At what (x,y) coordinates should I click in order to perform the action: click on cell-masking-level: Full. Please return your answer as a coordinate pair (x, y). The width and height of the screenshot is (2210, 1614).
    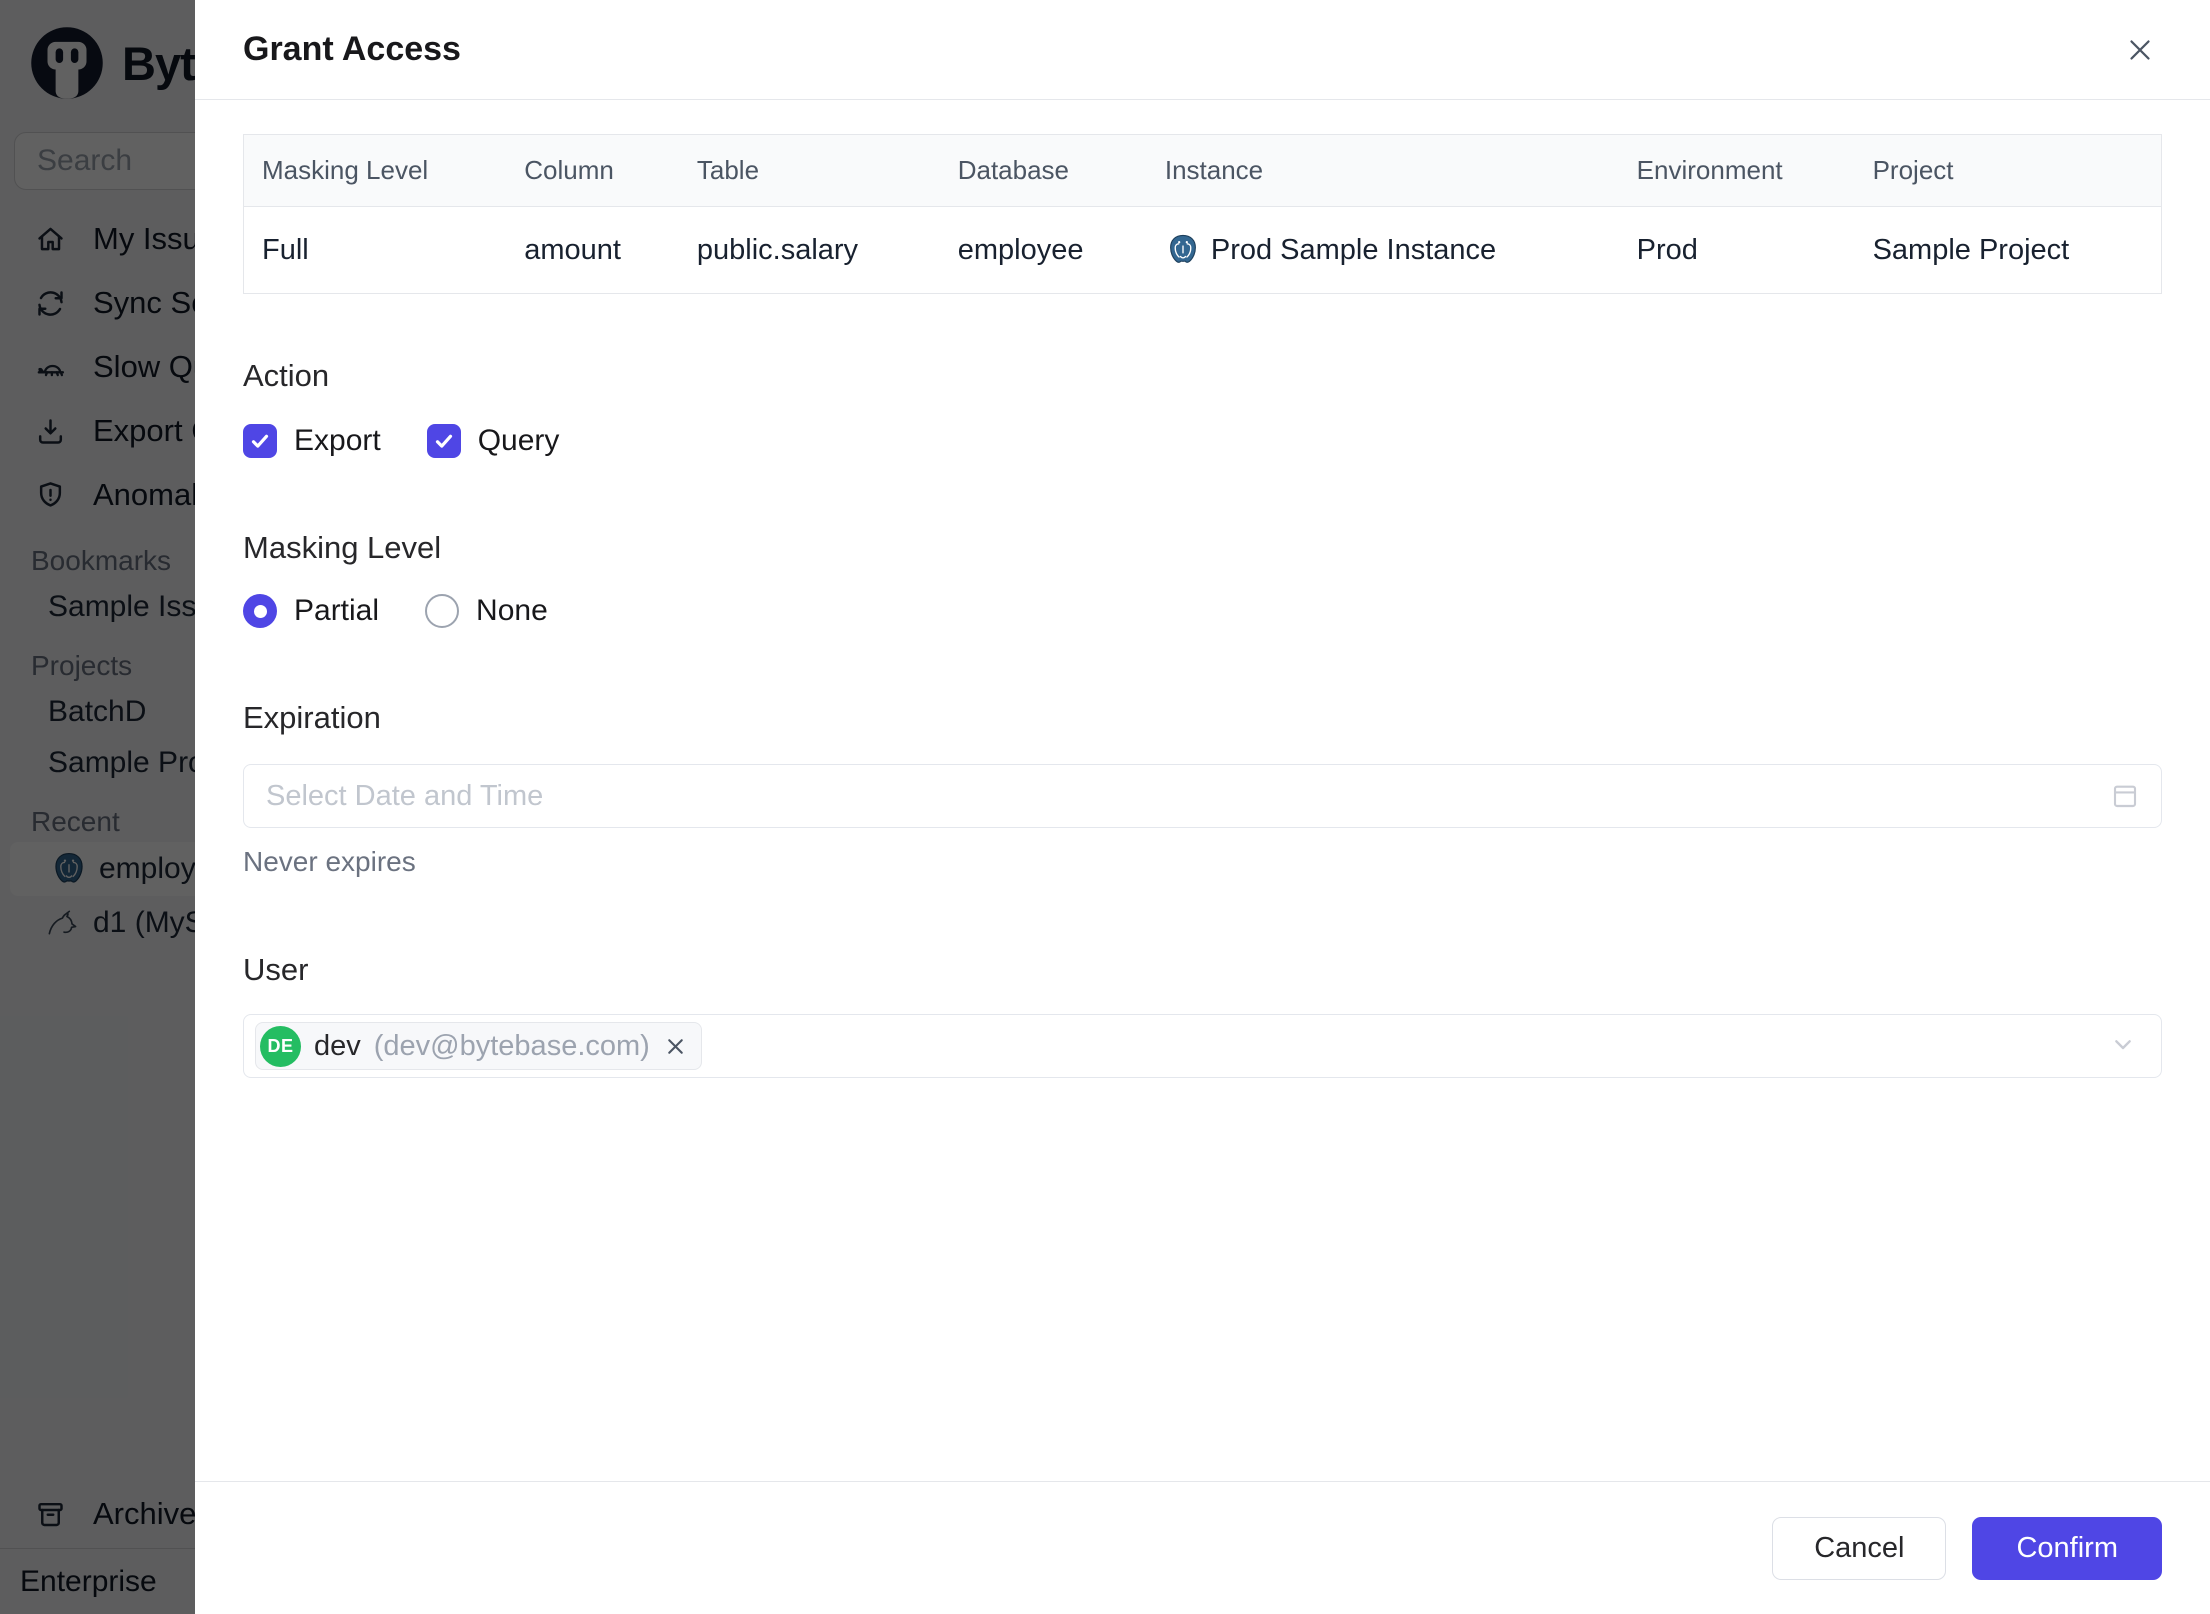
    Looking at the image, I should click on (285, 249).